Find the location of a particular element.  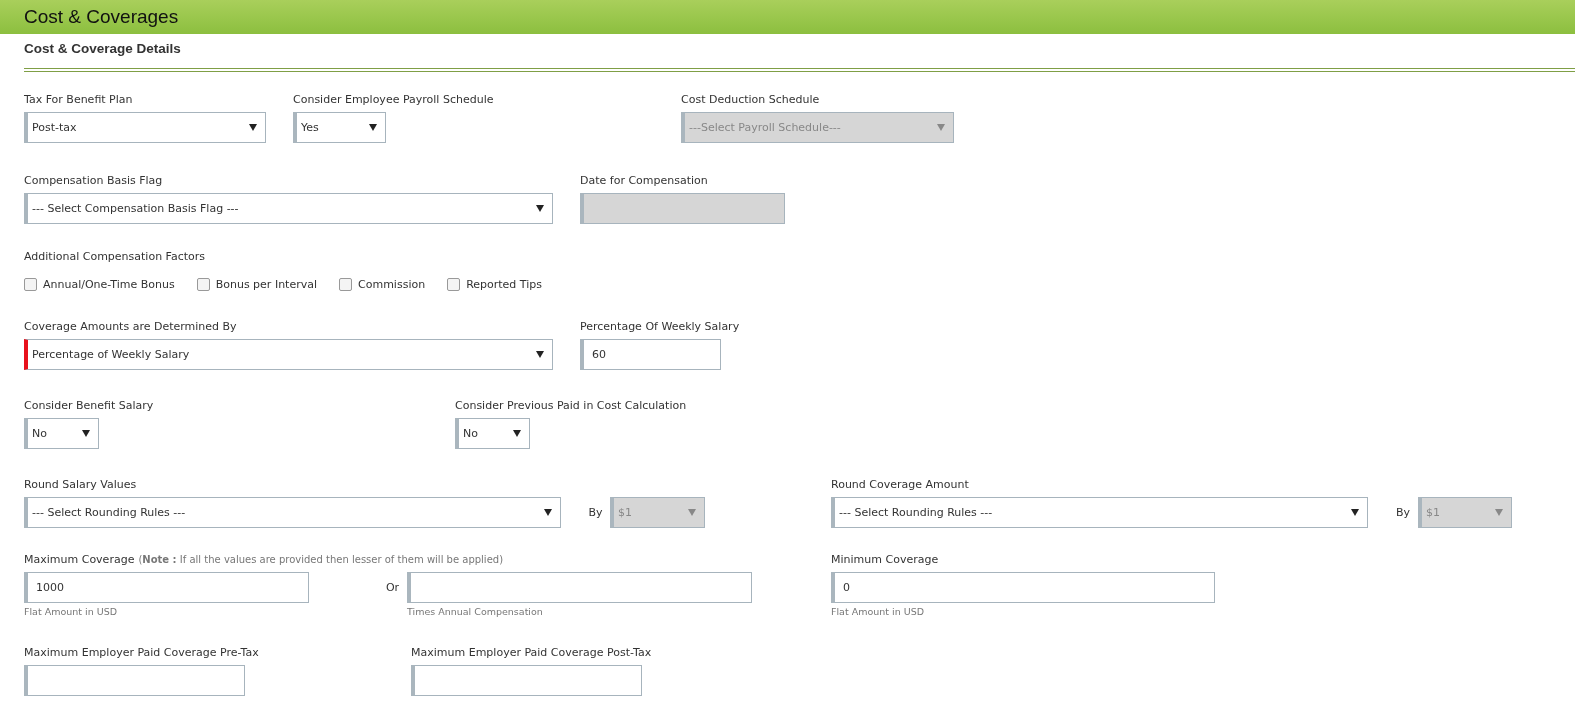

field-label: Cost Deduction Schedule is located at coordinates (750, 99).